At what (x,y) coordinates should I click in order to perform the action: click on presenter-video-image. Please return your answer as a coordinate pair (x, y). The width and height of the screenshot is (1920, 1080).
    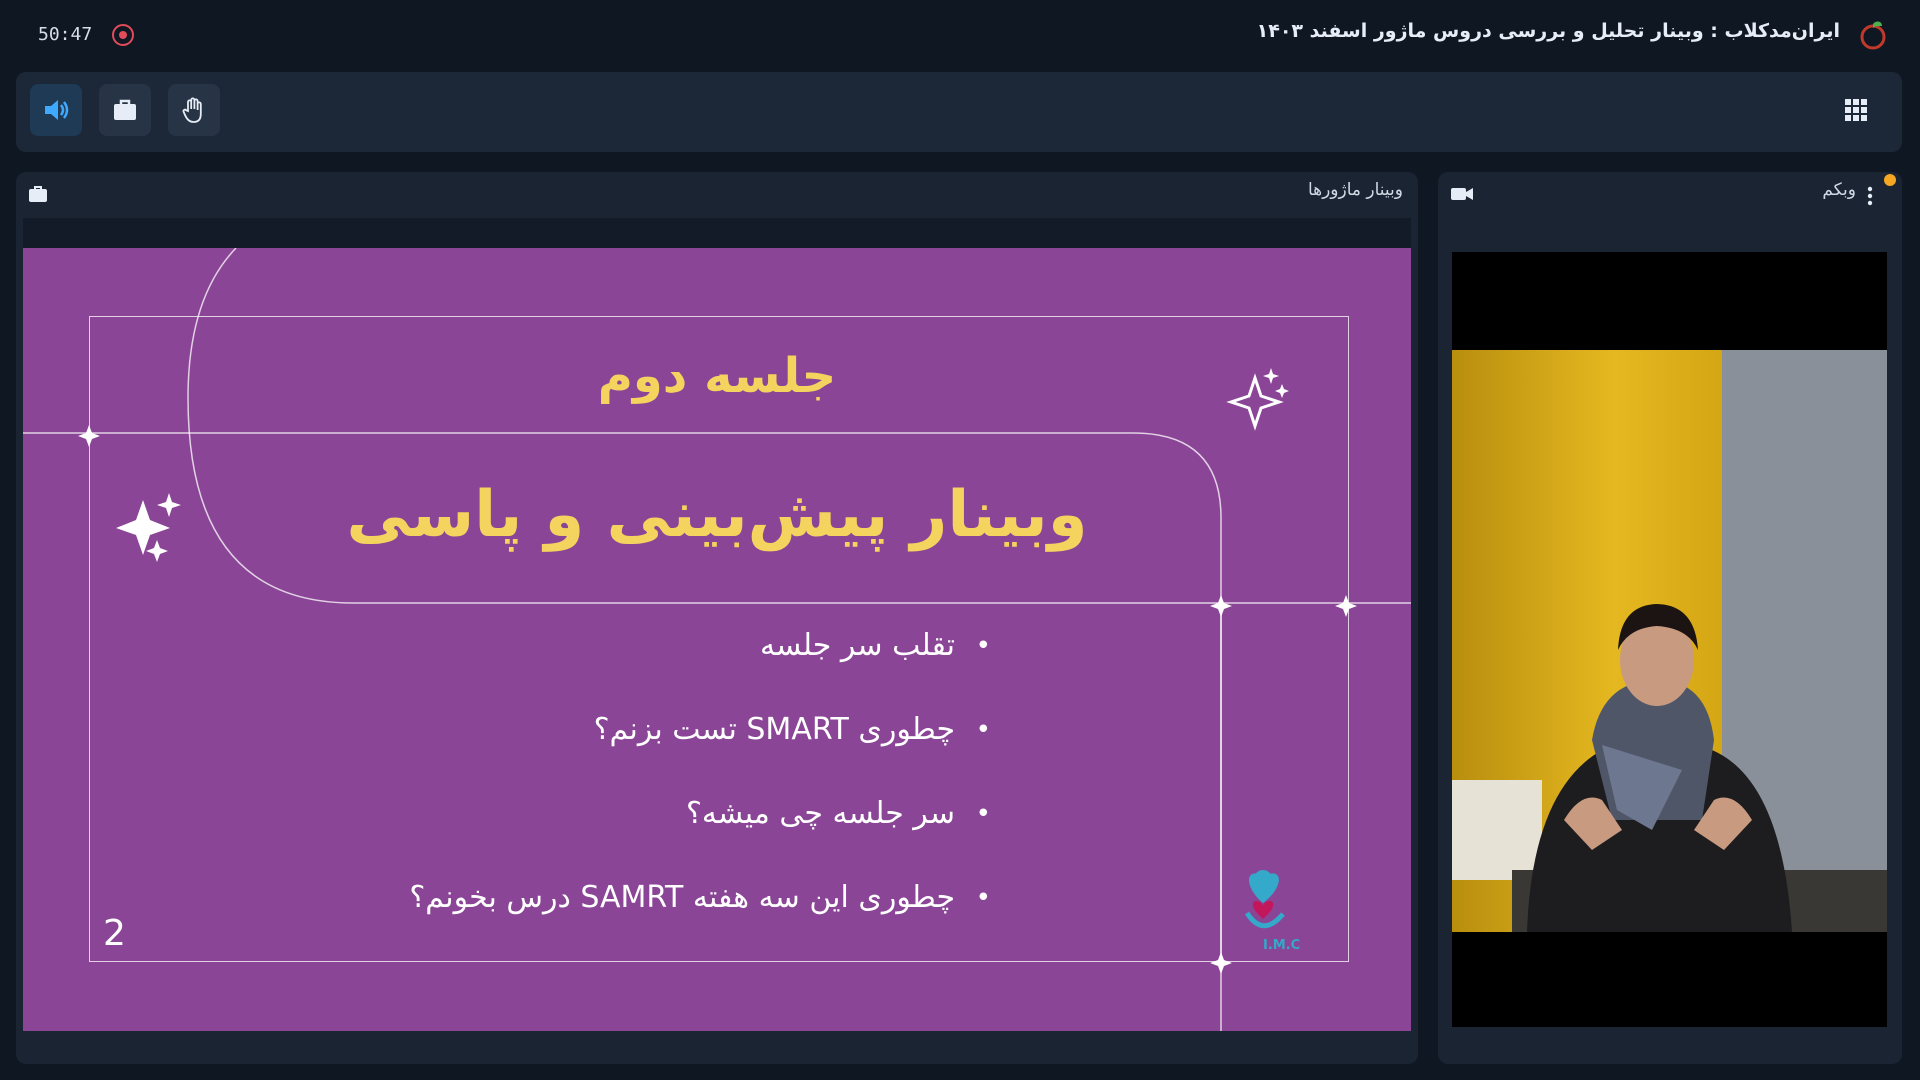
    Looking at the image, I should click on (1669, 641).